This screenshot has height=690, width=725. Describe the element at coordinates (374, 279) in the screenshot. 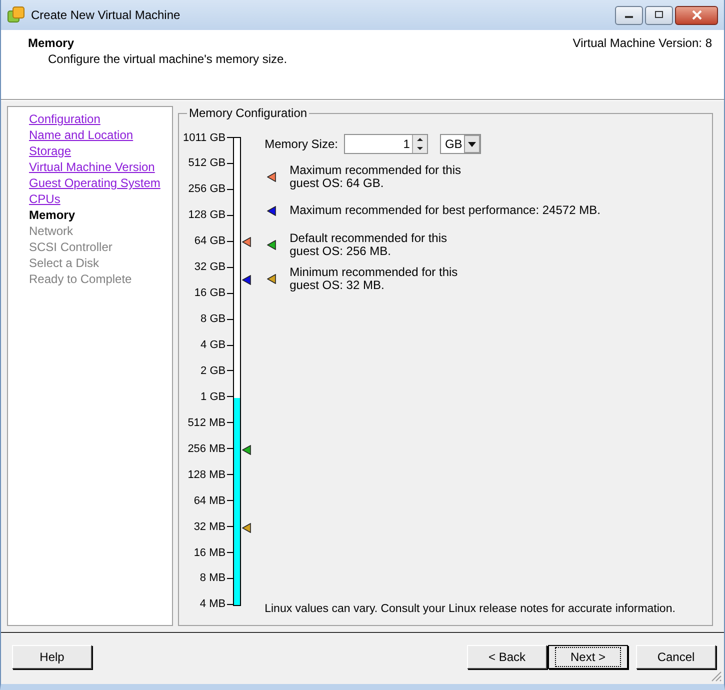

I see `recommendation-text: Minimum recommended for this guest OS: 32 MB.` at that location.